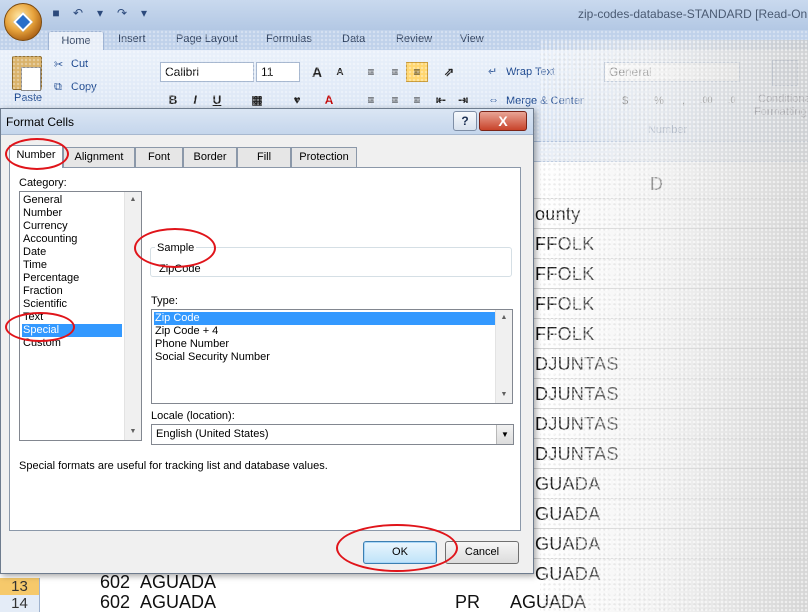 The image size is (808, 612). I want to click on category-item-time: Time, so click(34, 265).